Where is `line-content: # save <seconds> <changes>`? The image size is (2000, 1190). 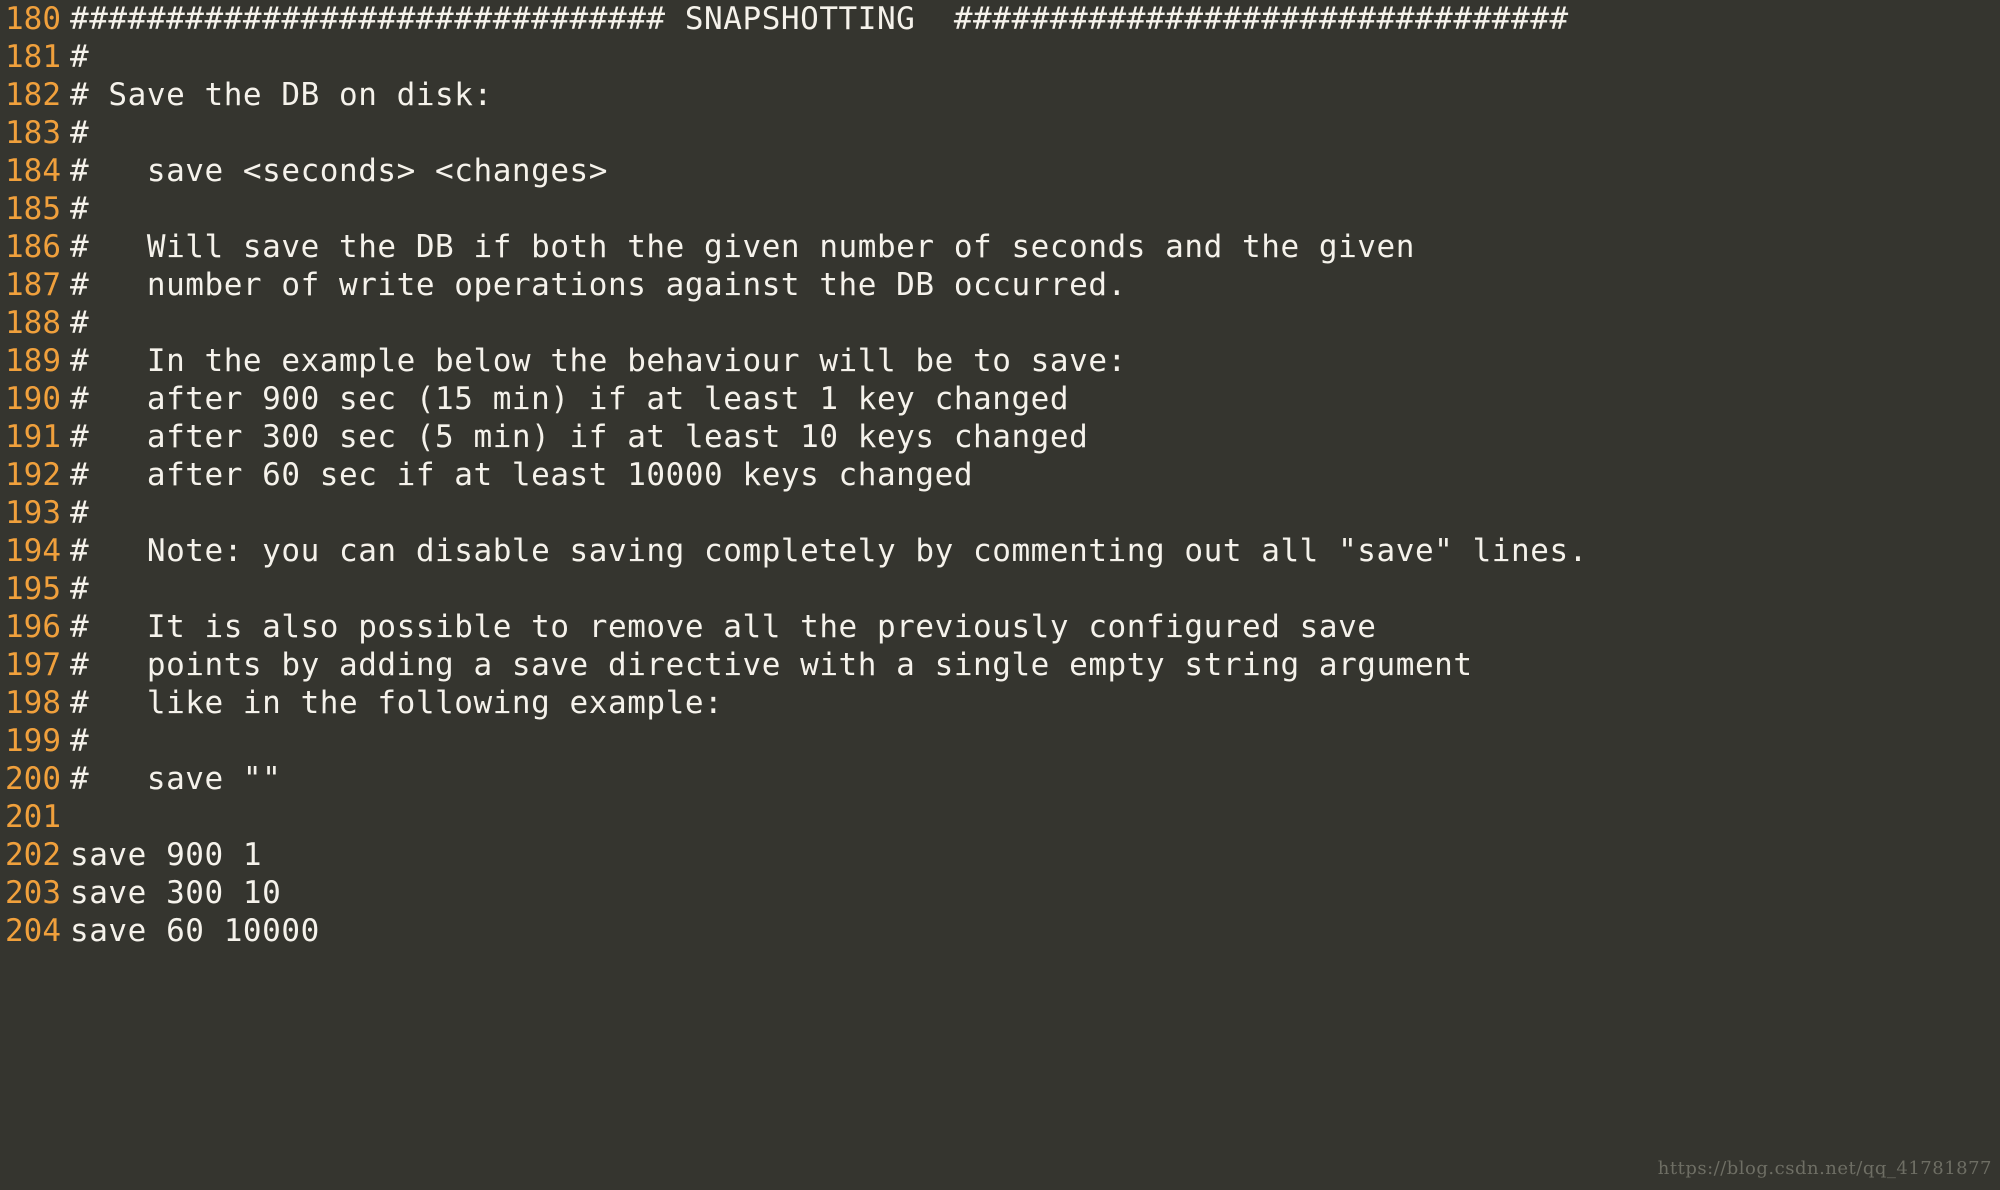 line-content: # save <seconds> <changes> is located at coordinates (339, 171).